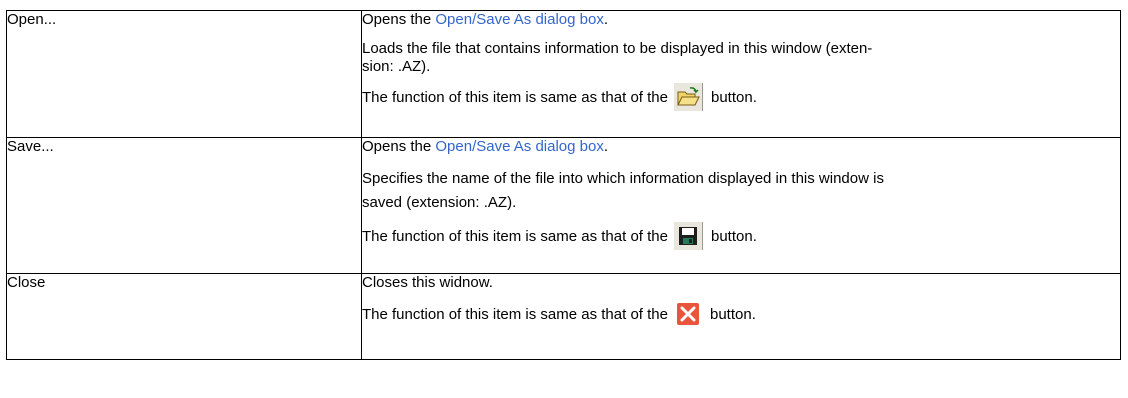 This screenshot has height=398, width=1128. What do you see at coordinates (427, 282) in the screenshot?
I see `detail-text: Closes this widnow.` at bounding box center [427, 282].